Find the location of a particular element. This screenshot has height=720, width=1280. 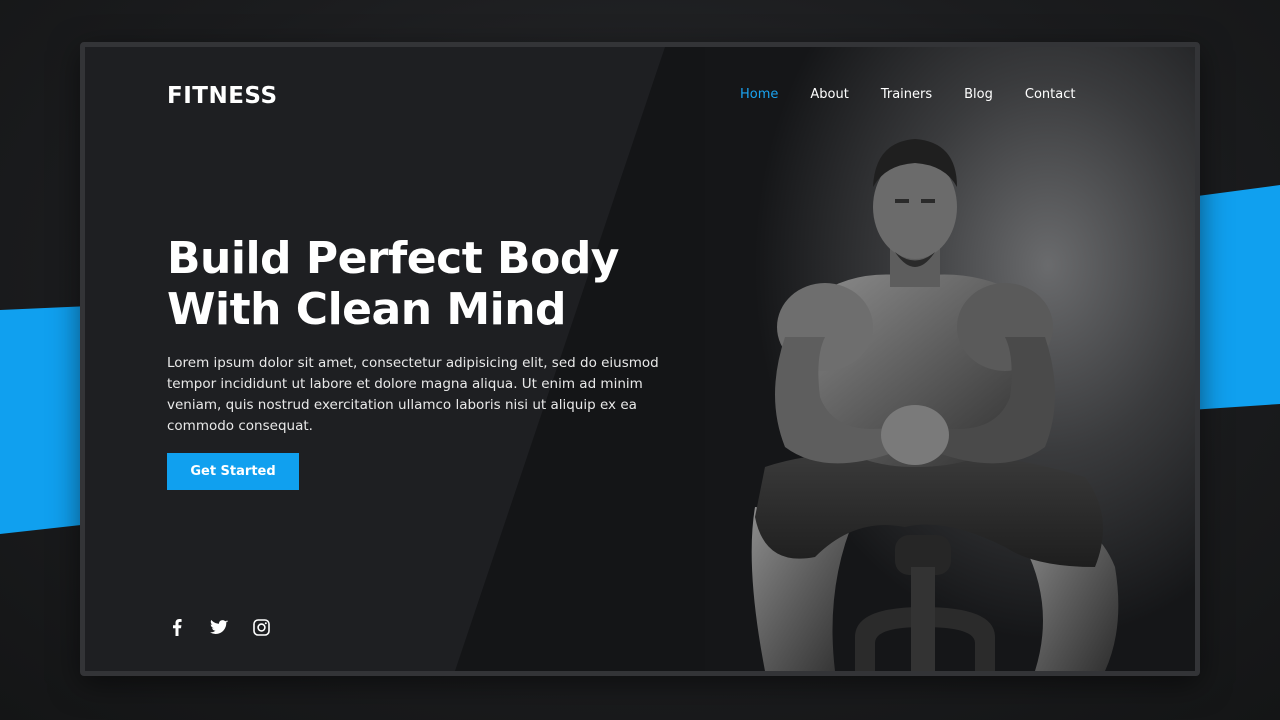

twitter-icon is located at coordinates (219, 627).